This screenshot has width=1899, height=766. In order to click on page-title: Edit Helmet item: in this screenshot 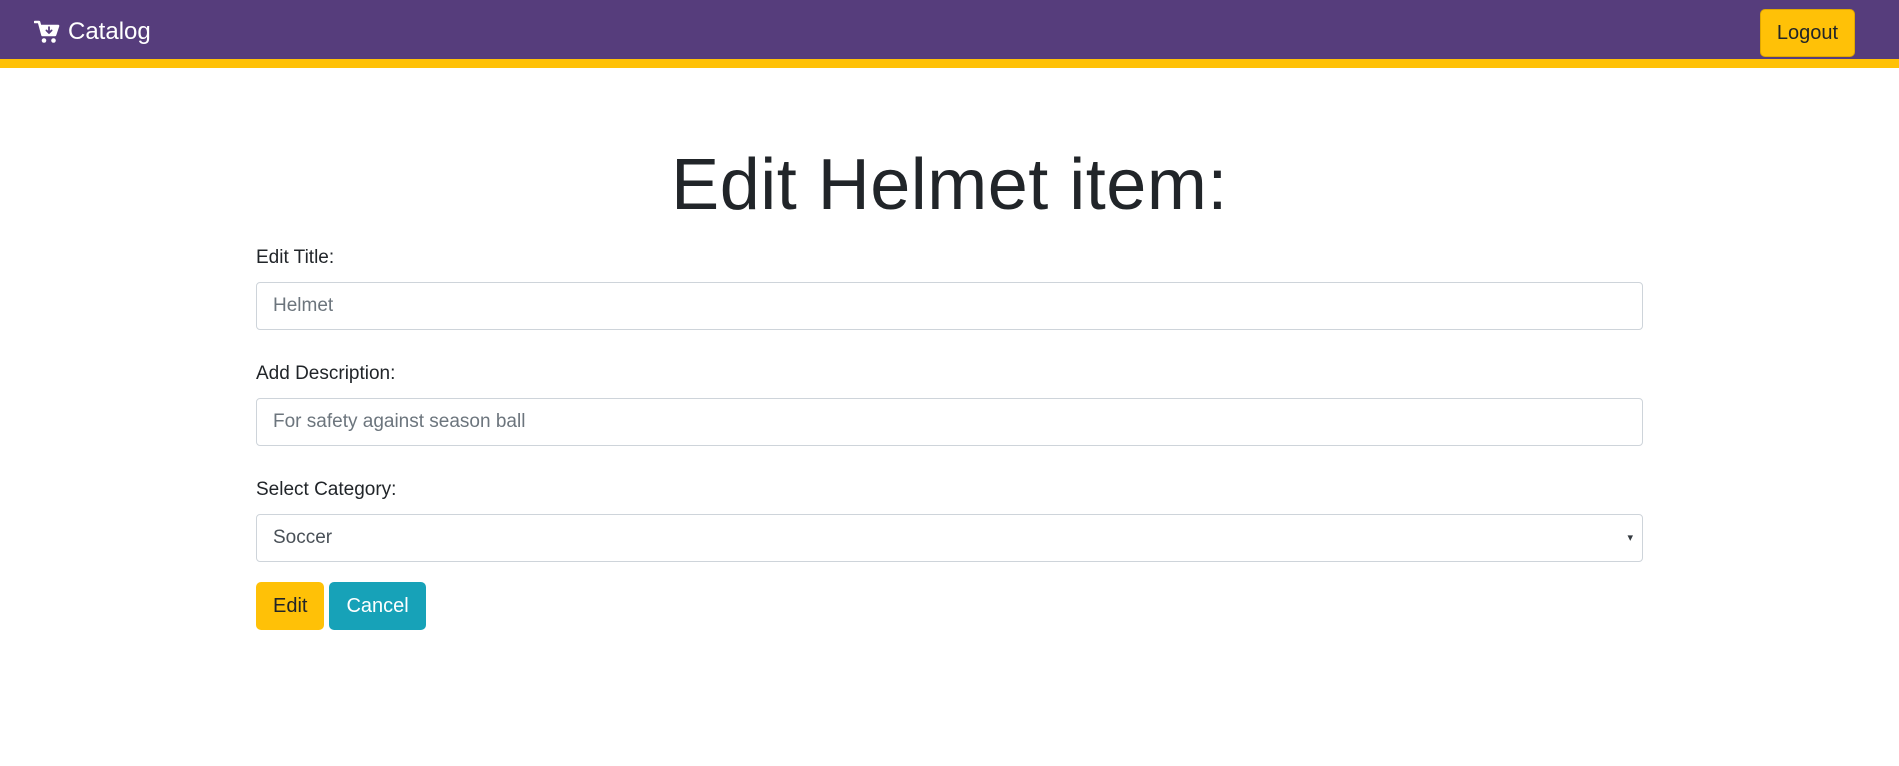, I will do `click(949, 185)`.